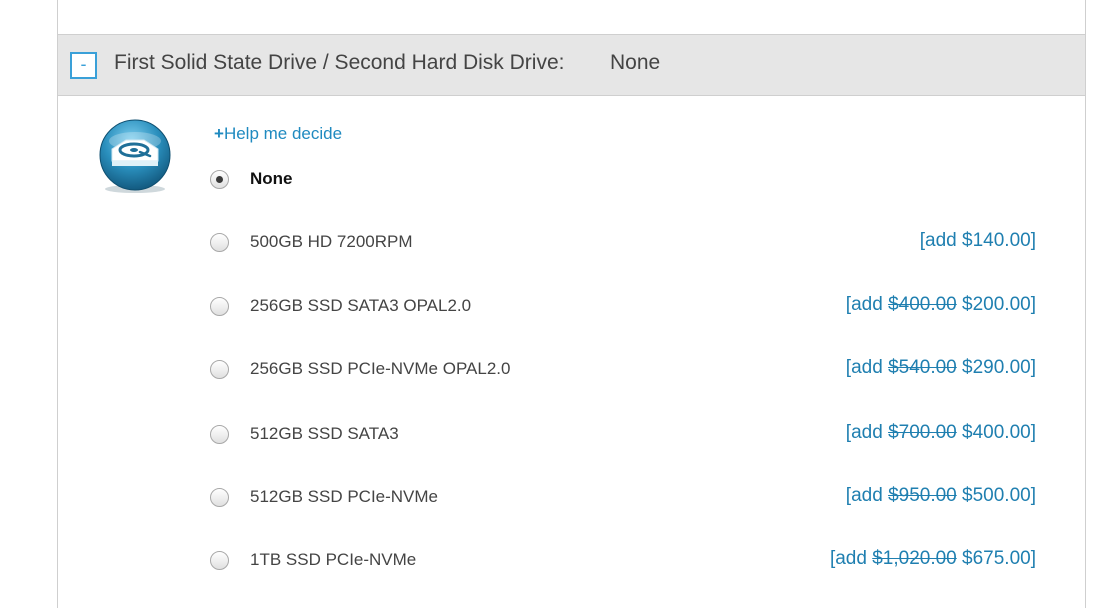  I want to click on help-link-label: Help me decide, so click(283, 133).